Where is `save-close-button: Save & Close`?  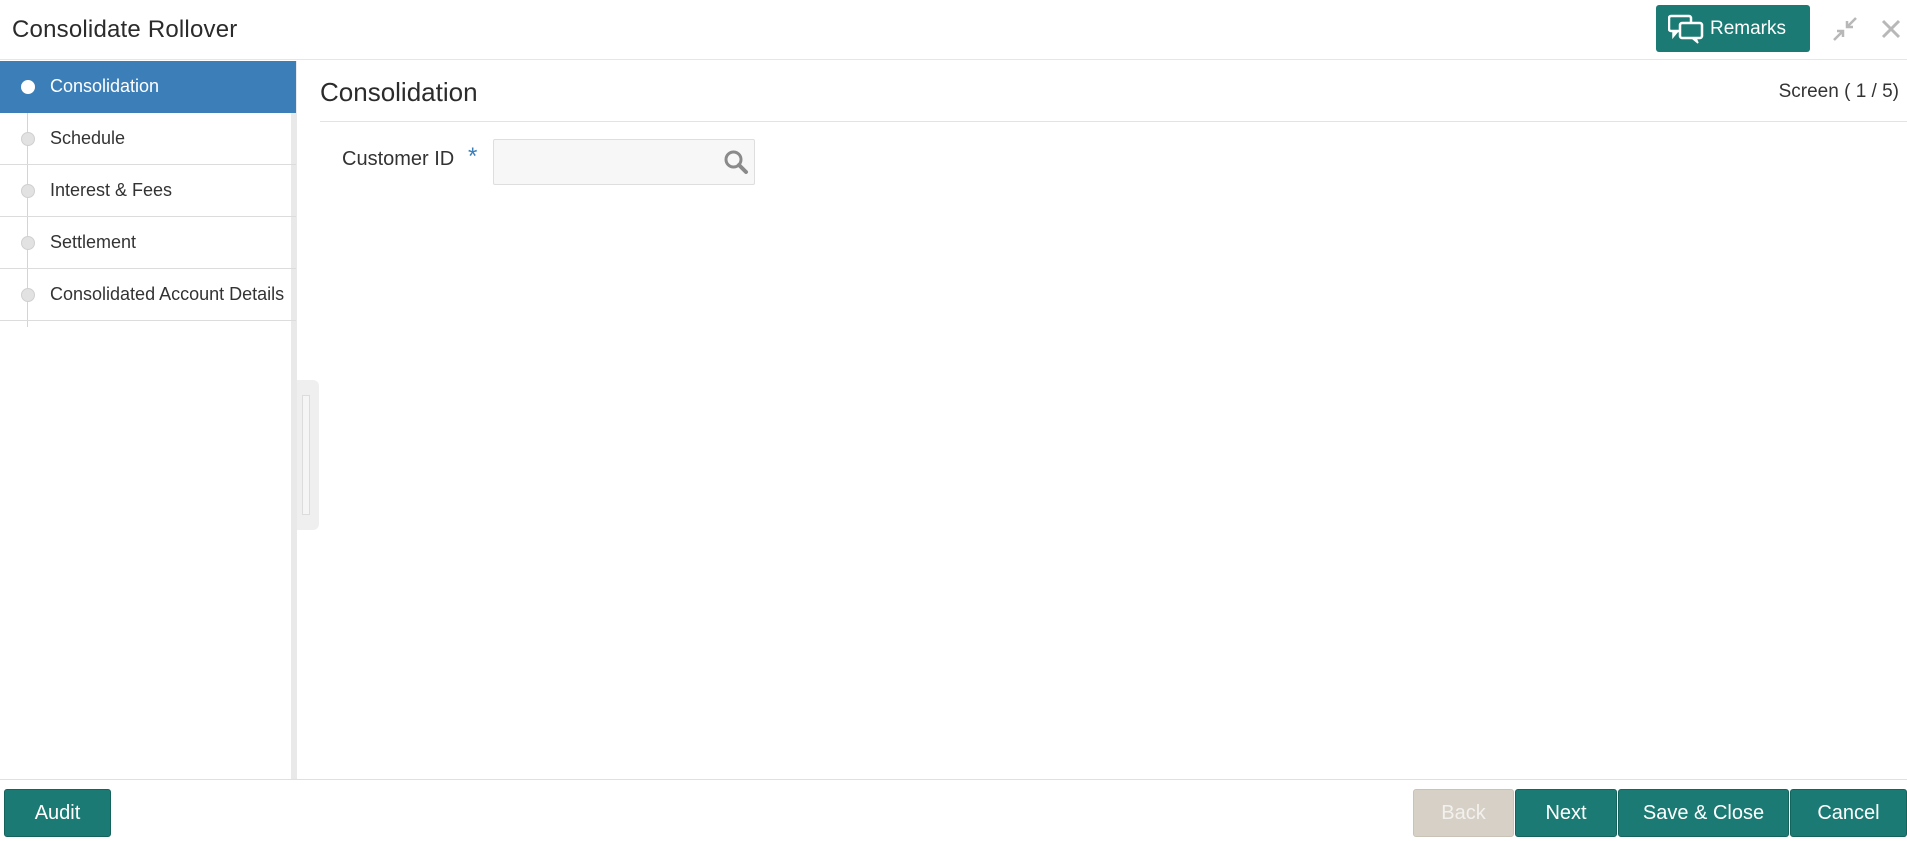 save-close-button: Save & Close is located at coordinates (1703, 813).